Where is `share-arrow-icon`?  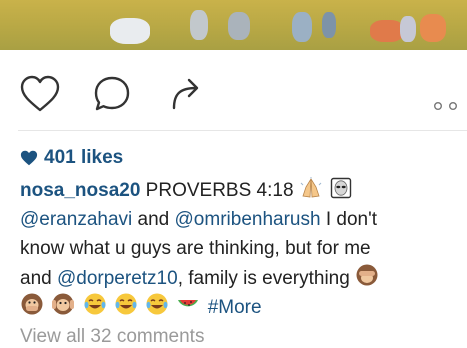 share-arrow-icon is located at coordinates (185, 94).